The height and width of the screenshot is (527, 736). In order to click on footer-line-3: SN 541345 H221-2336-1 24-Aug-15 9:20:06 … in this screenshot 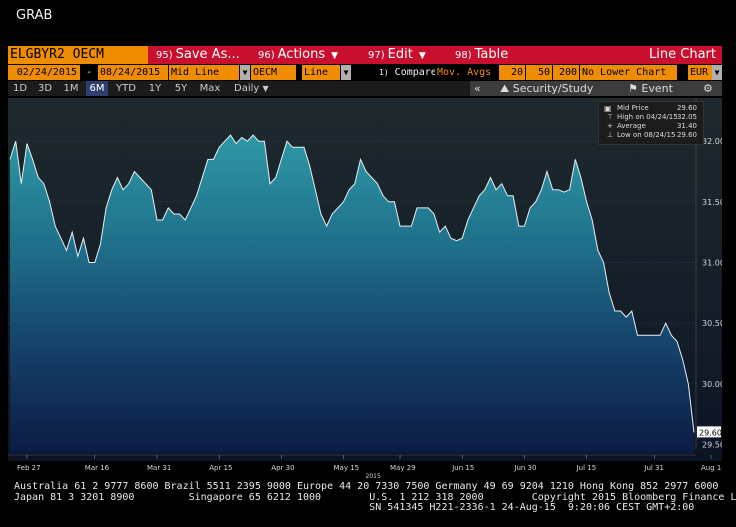, I will do `click(354, 507)`.